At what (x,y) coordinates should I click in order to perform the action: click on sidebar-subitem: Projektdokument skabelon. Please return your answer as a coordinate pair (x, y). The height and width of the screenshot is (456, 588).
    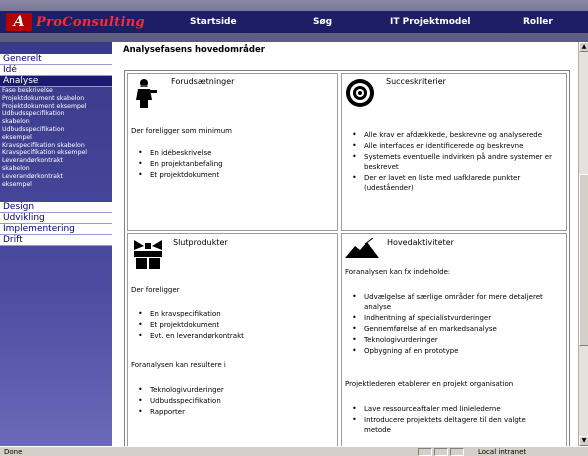
    Looking at the image, I should click on (56, 99).